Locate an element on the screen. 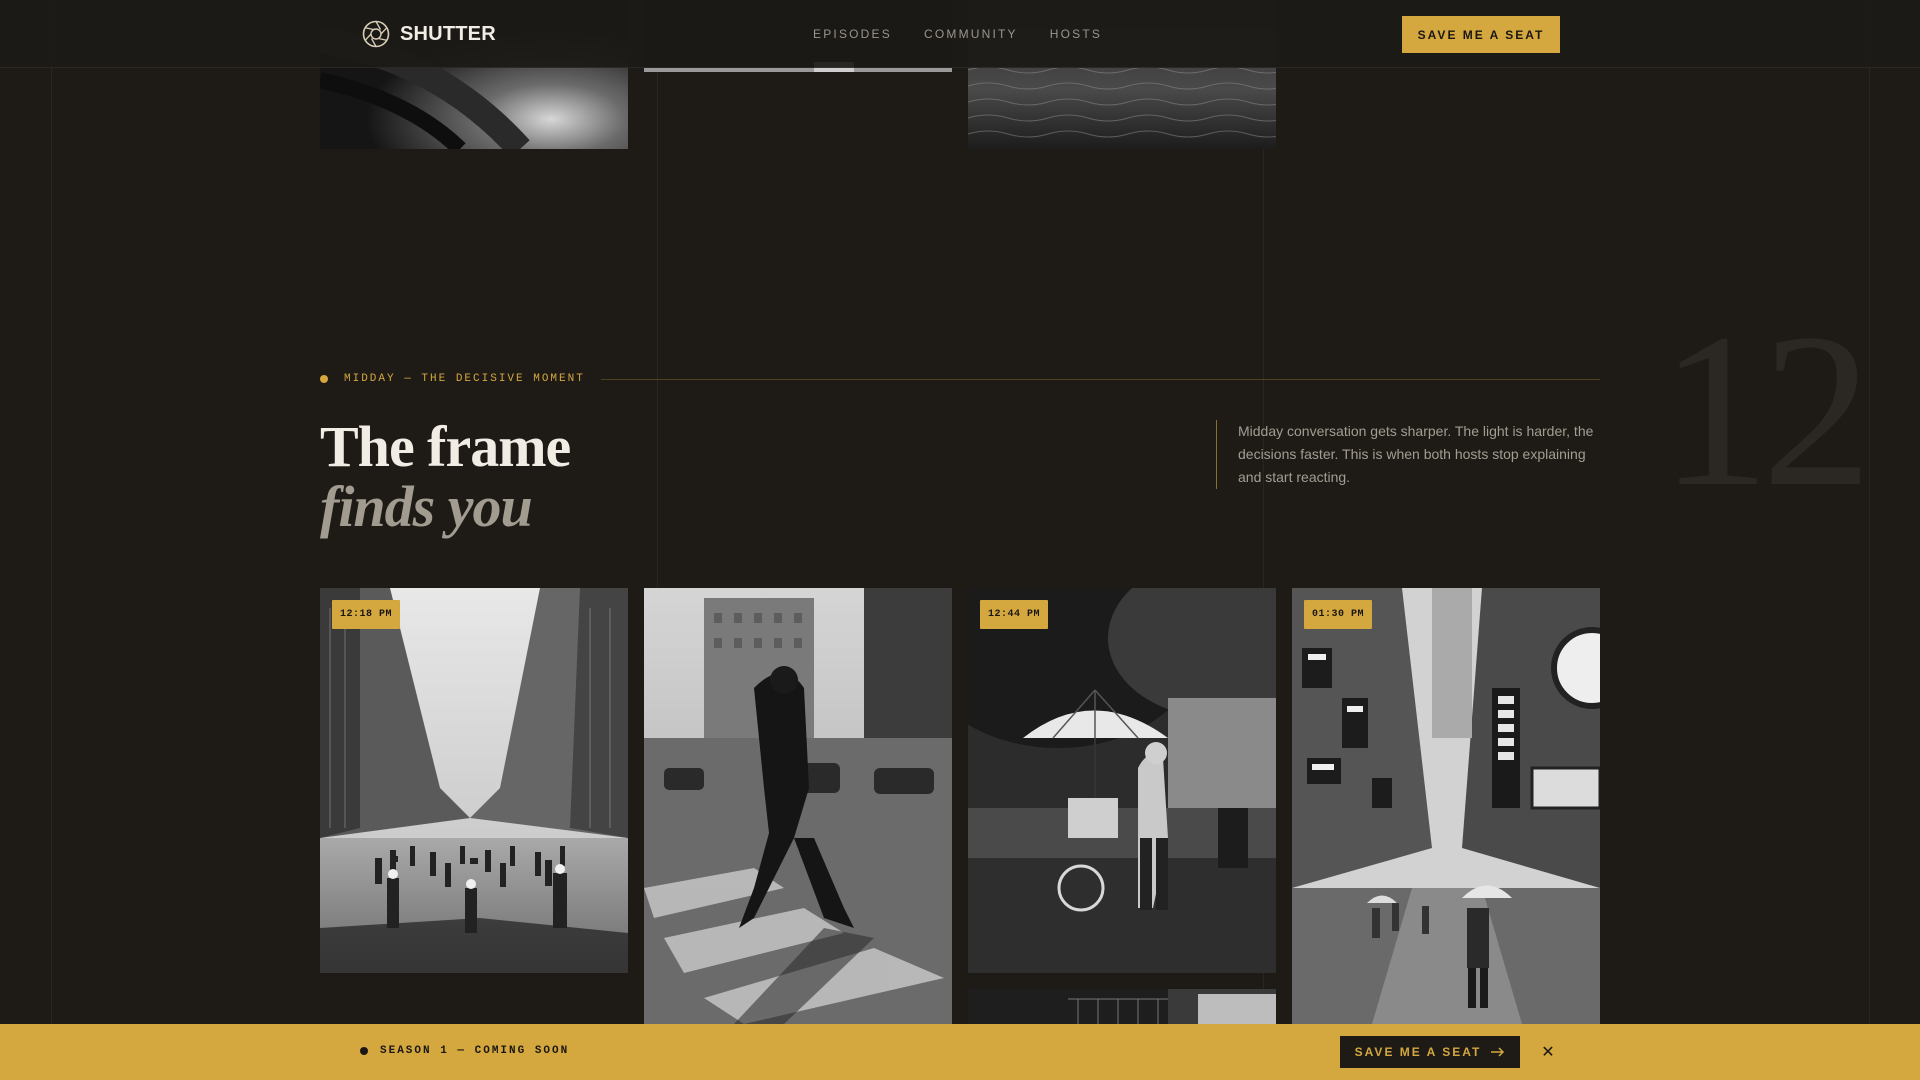 This screenshot has height=1080, width=1920. photo-signage-alley: 01:30 PM is located at coordinates (1446, 806).